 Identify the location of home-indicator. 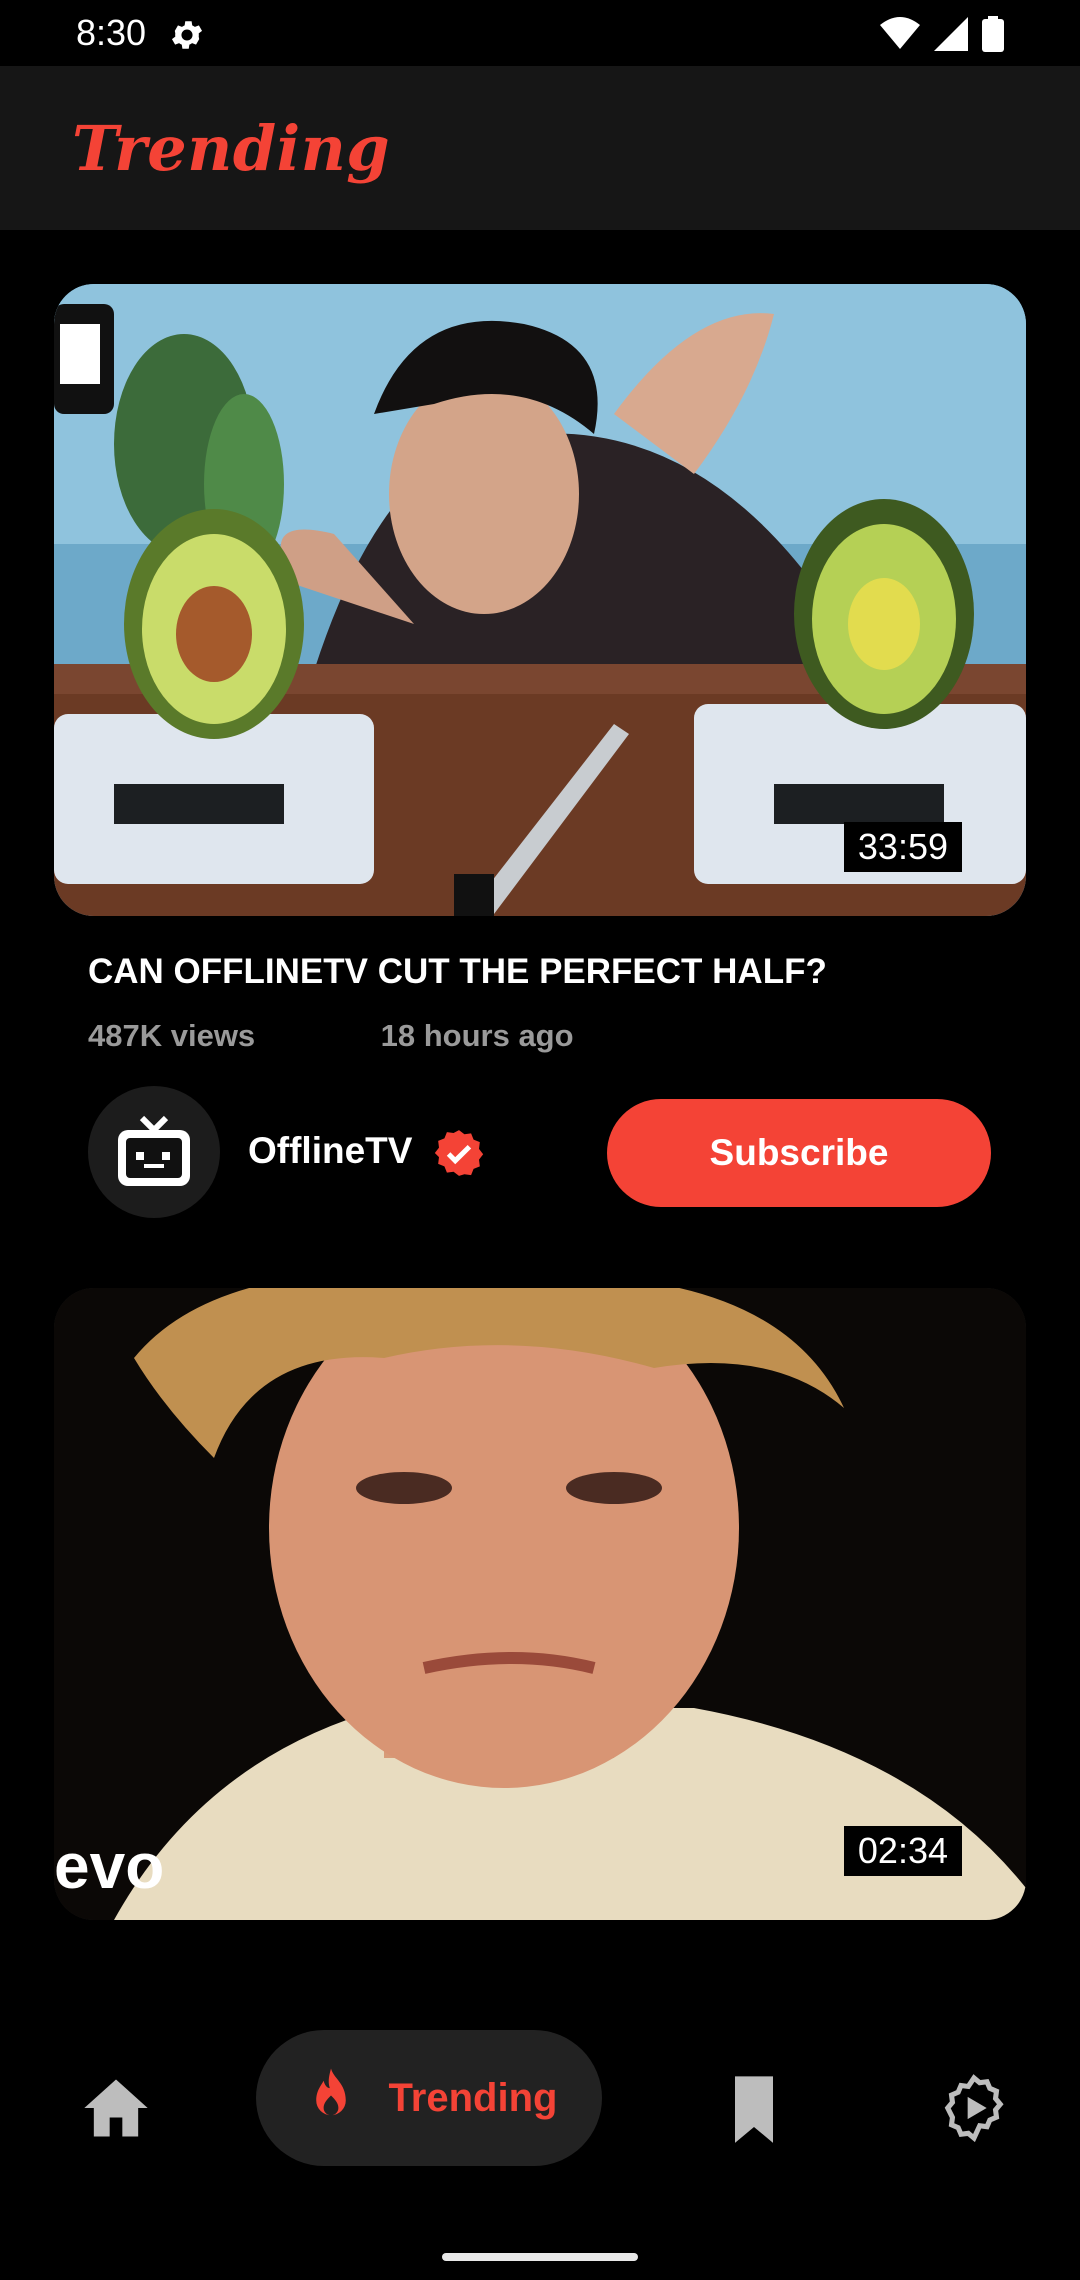
(540, 2257).